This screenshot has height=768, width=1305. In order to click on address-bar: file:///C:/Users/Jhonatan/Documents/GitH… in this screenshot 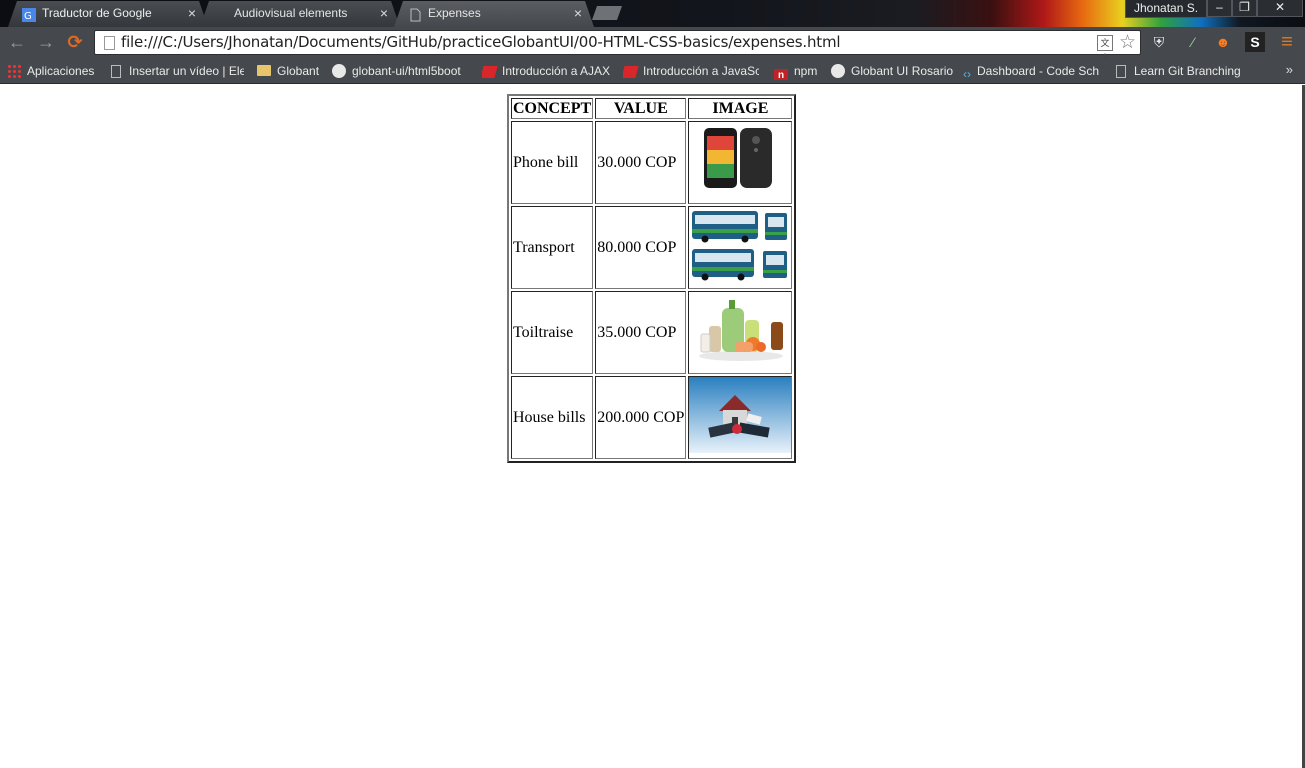, I will do `click(617, 46)`.